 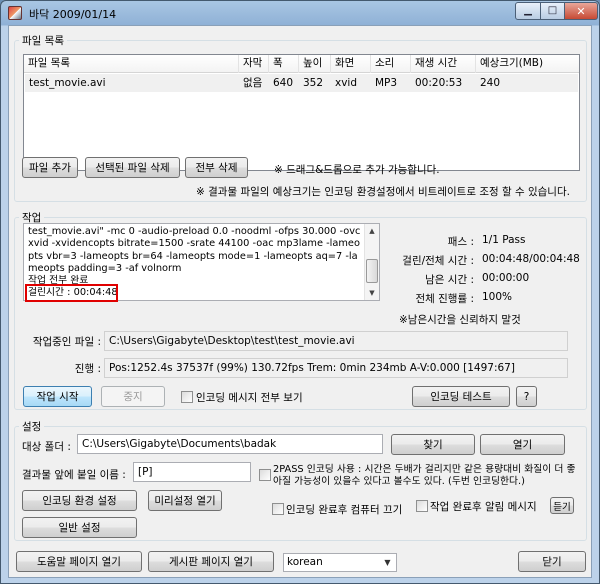 I want to click on progress-value: 100%, so click(x=497, y=297).